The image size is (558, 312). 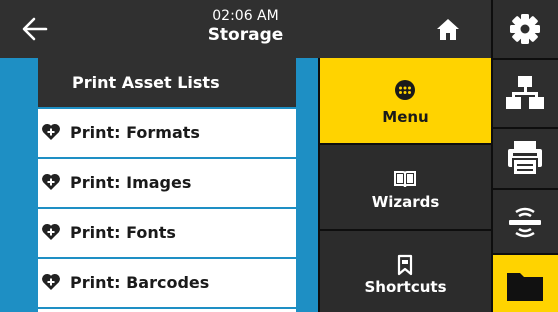 I want to click on list-header: Print Asset Lists, so click(x=167, y=82).